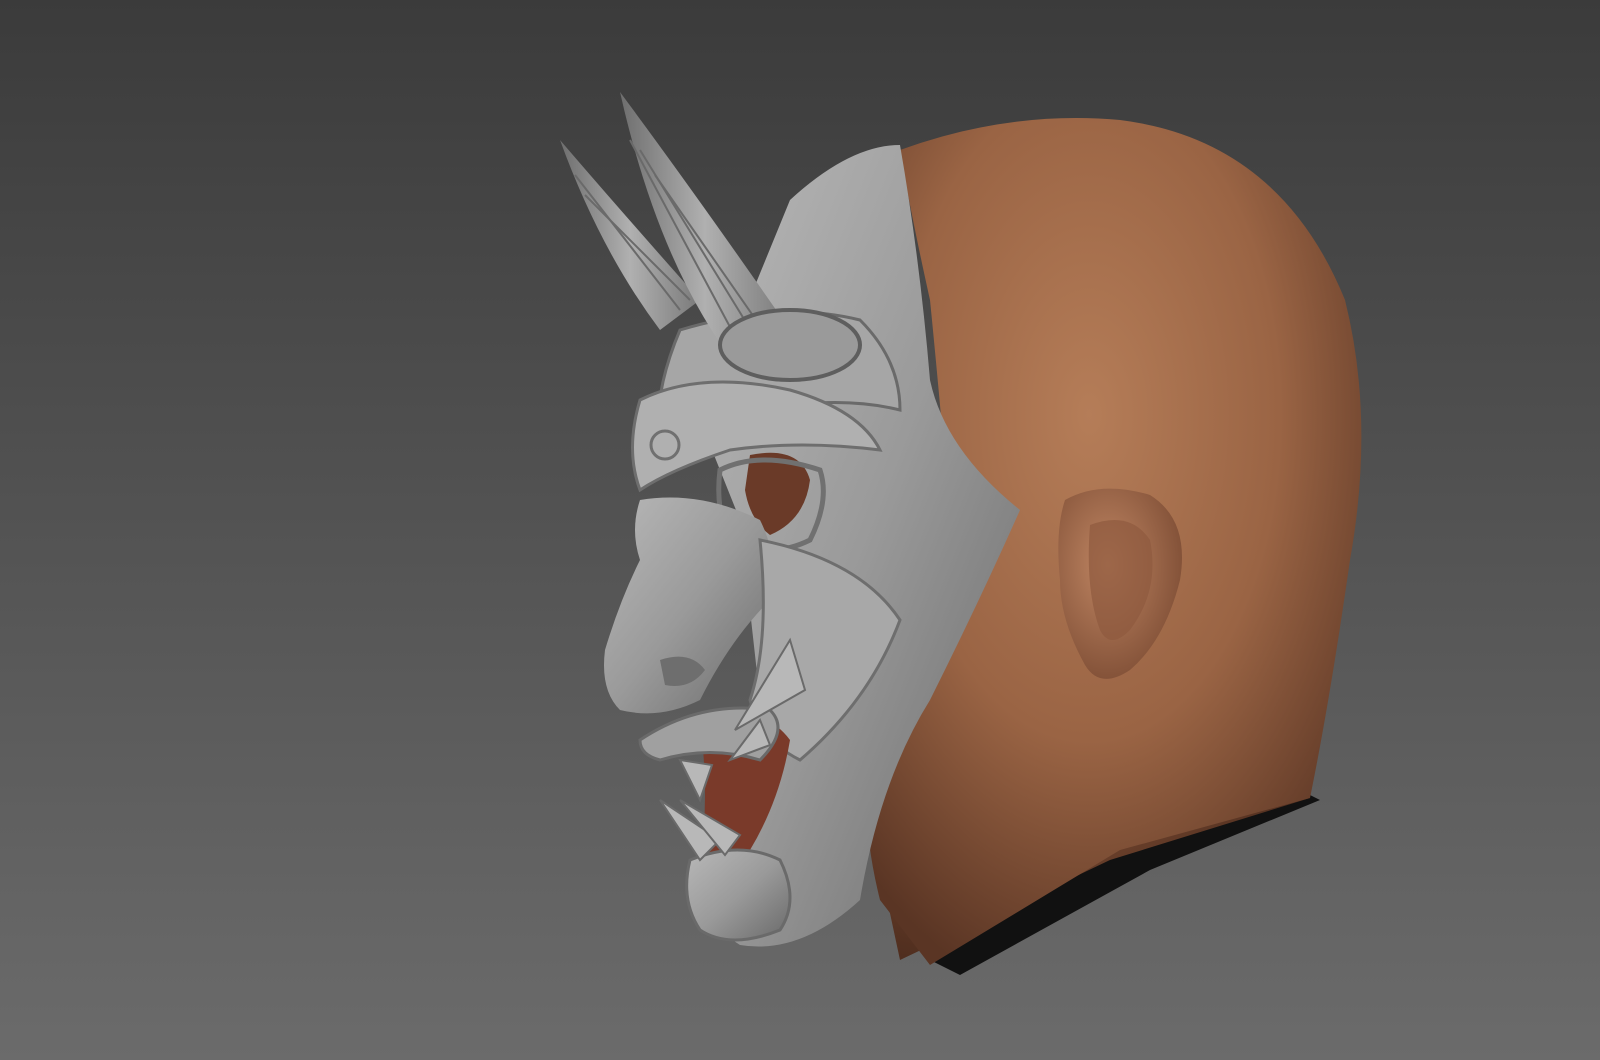 This screenshot has width=1600, height=1060. What do you see at coordinates (790, 345) in the screenshot?
I see `horn-base` at bounding box center [790, 345].